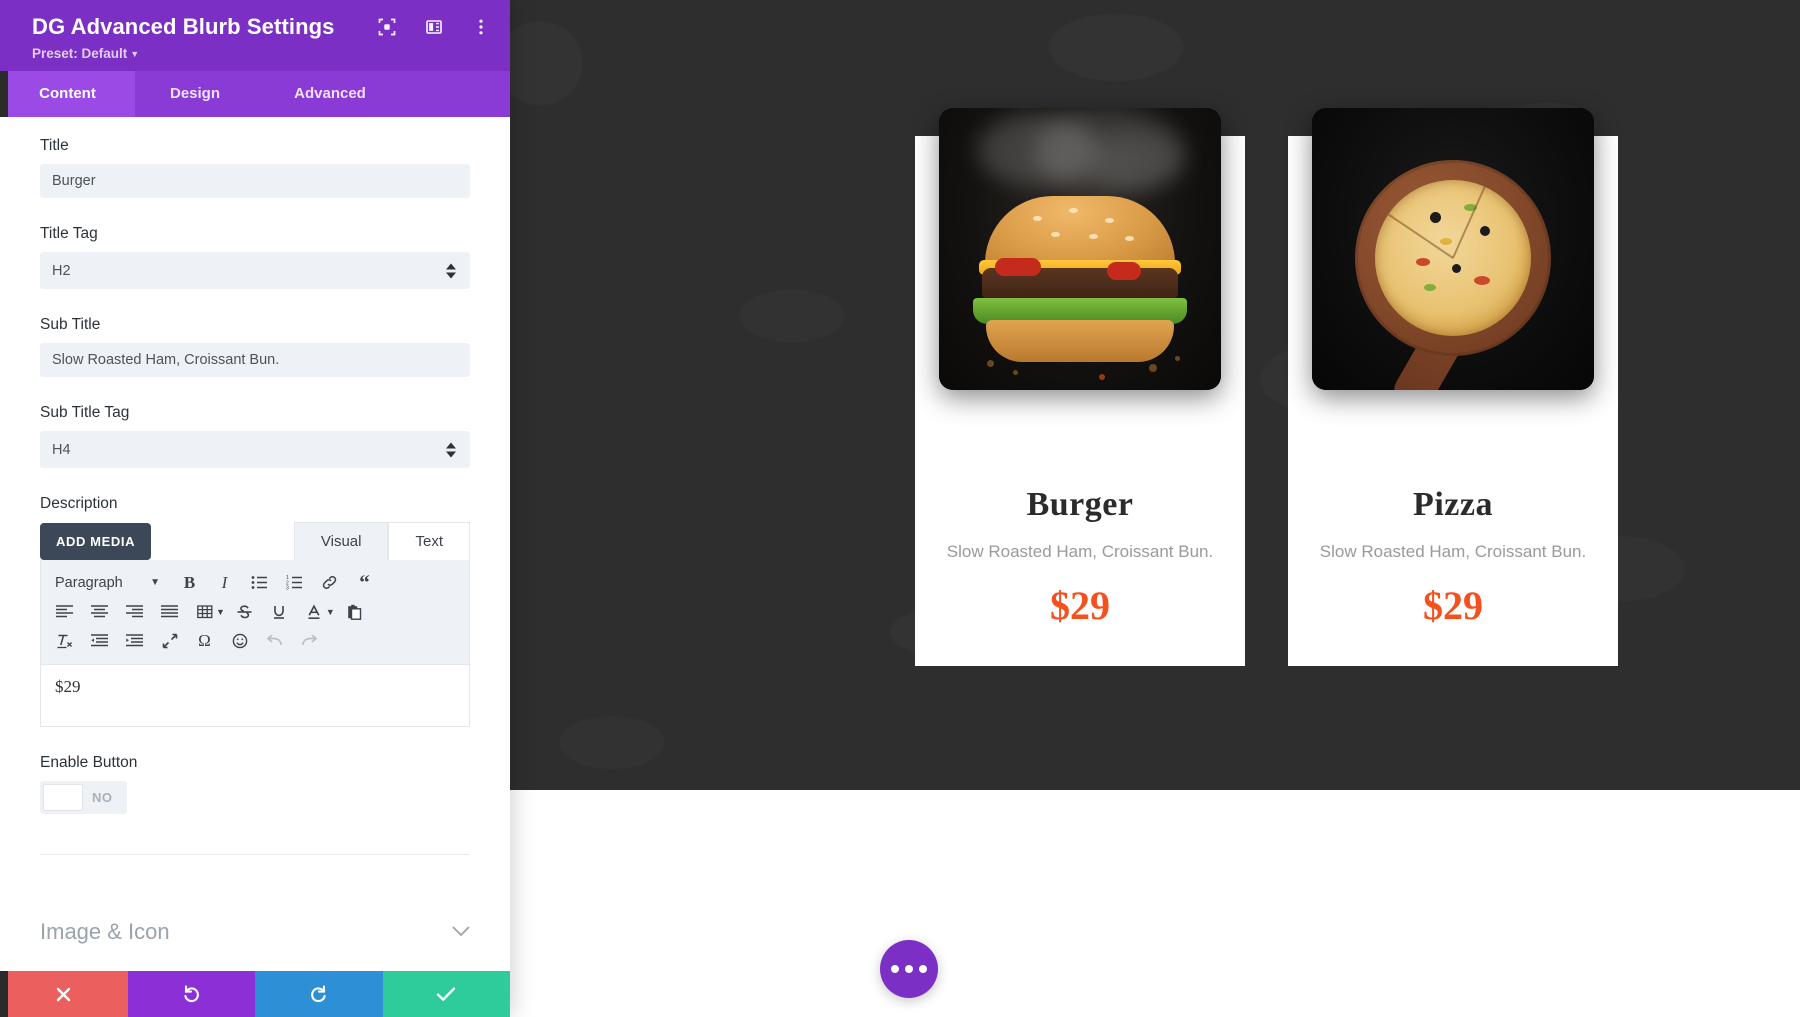 This screenshot has height=1017, width=1800. I want to click on svg-text: 3, so click(287, 588).